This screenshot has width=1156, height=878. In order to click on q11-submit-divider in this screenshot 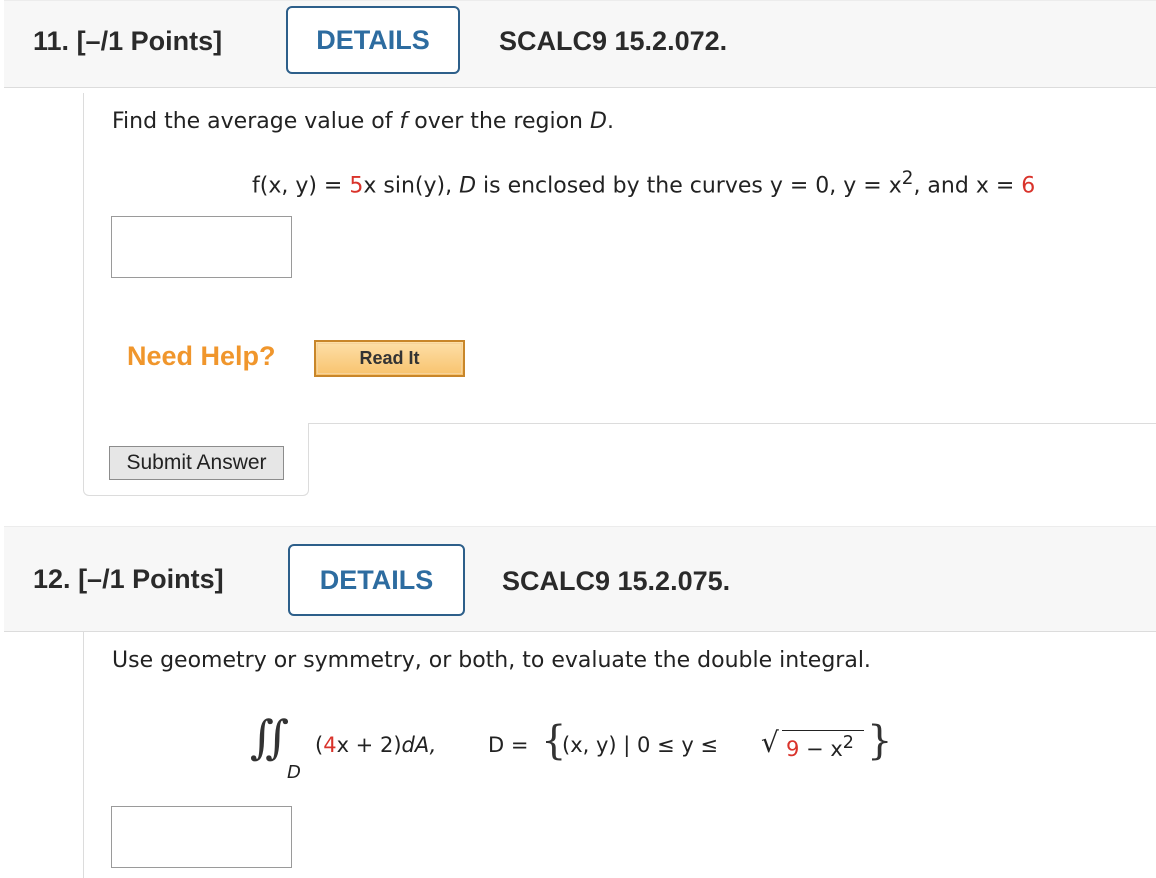, I will do `click(732, 423)`.